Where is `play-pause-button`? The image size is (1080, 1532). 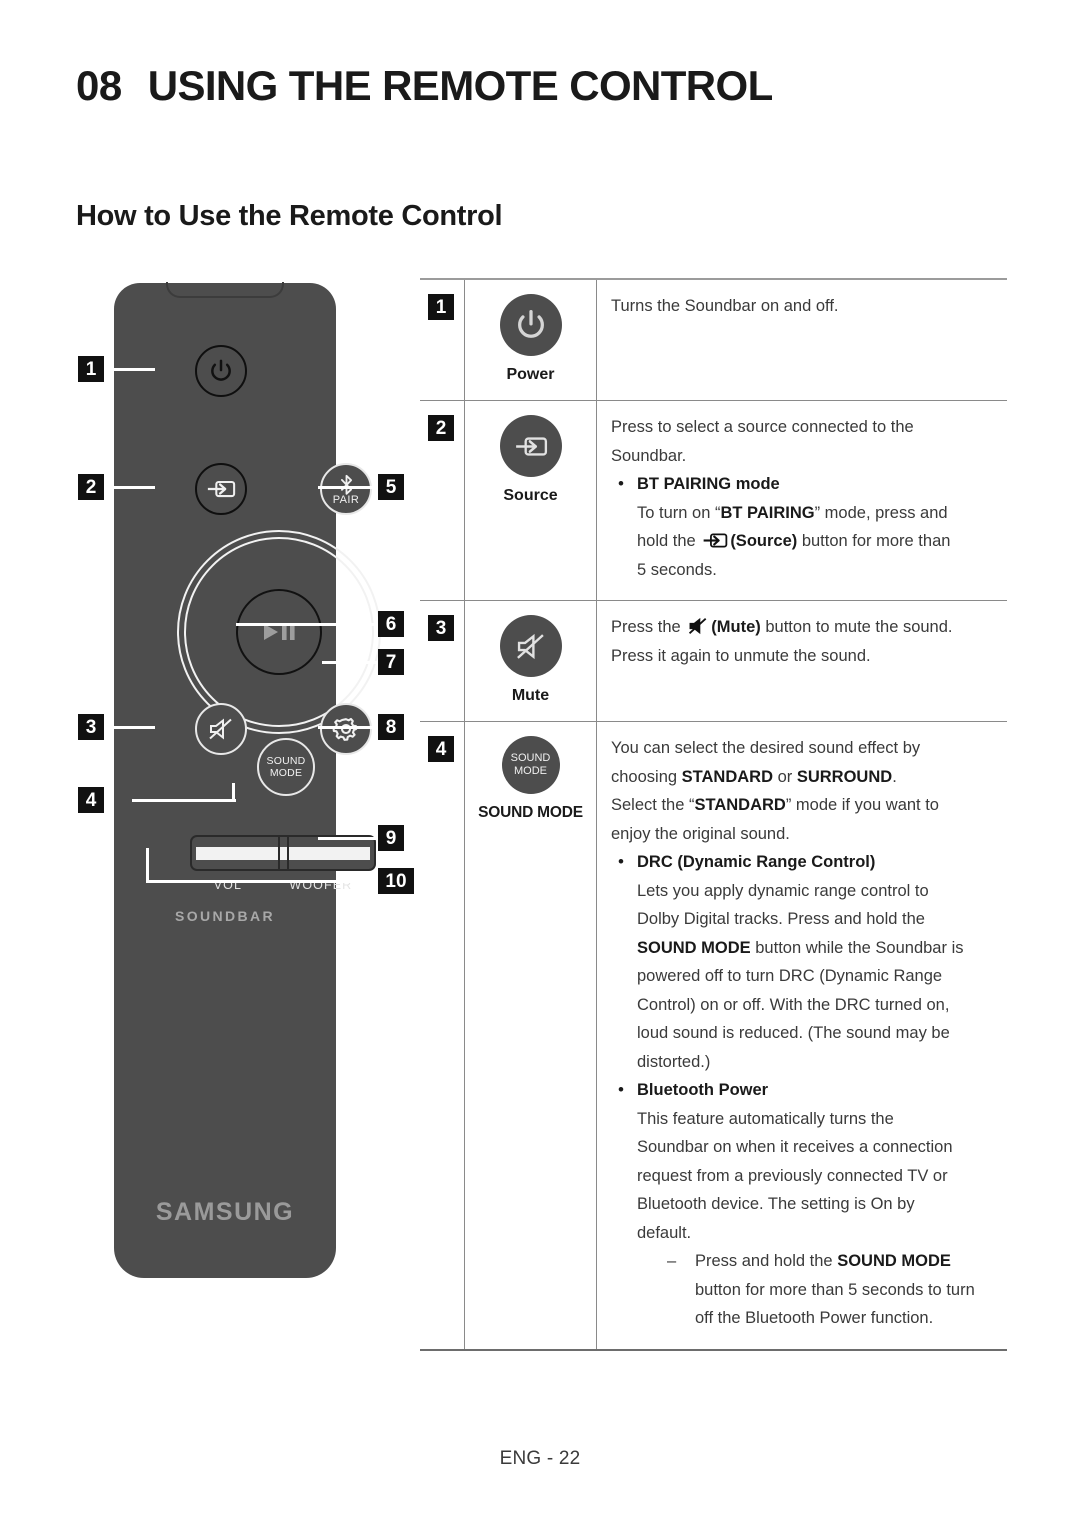
play-pause-button is located at coordinates (279, 632).